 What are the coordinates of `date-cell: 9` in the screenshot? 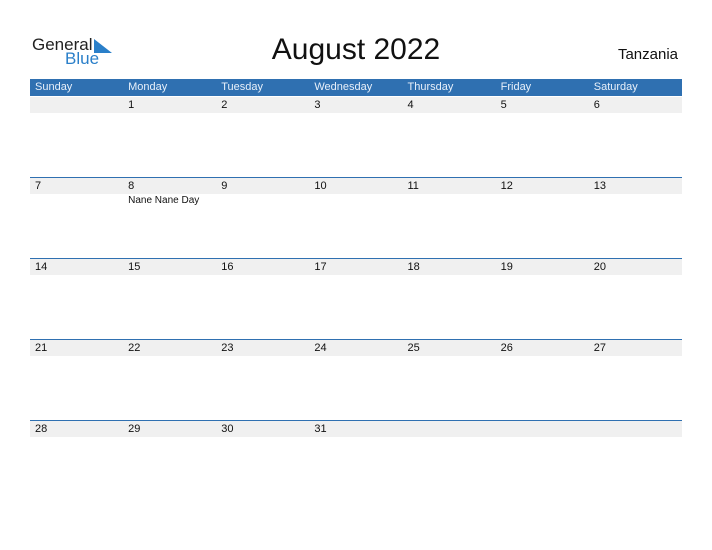 It's located at (224, 186).